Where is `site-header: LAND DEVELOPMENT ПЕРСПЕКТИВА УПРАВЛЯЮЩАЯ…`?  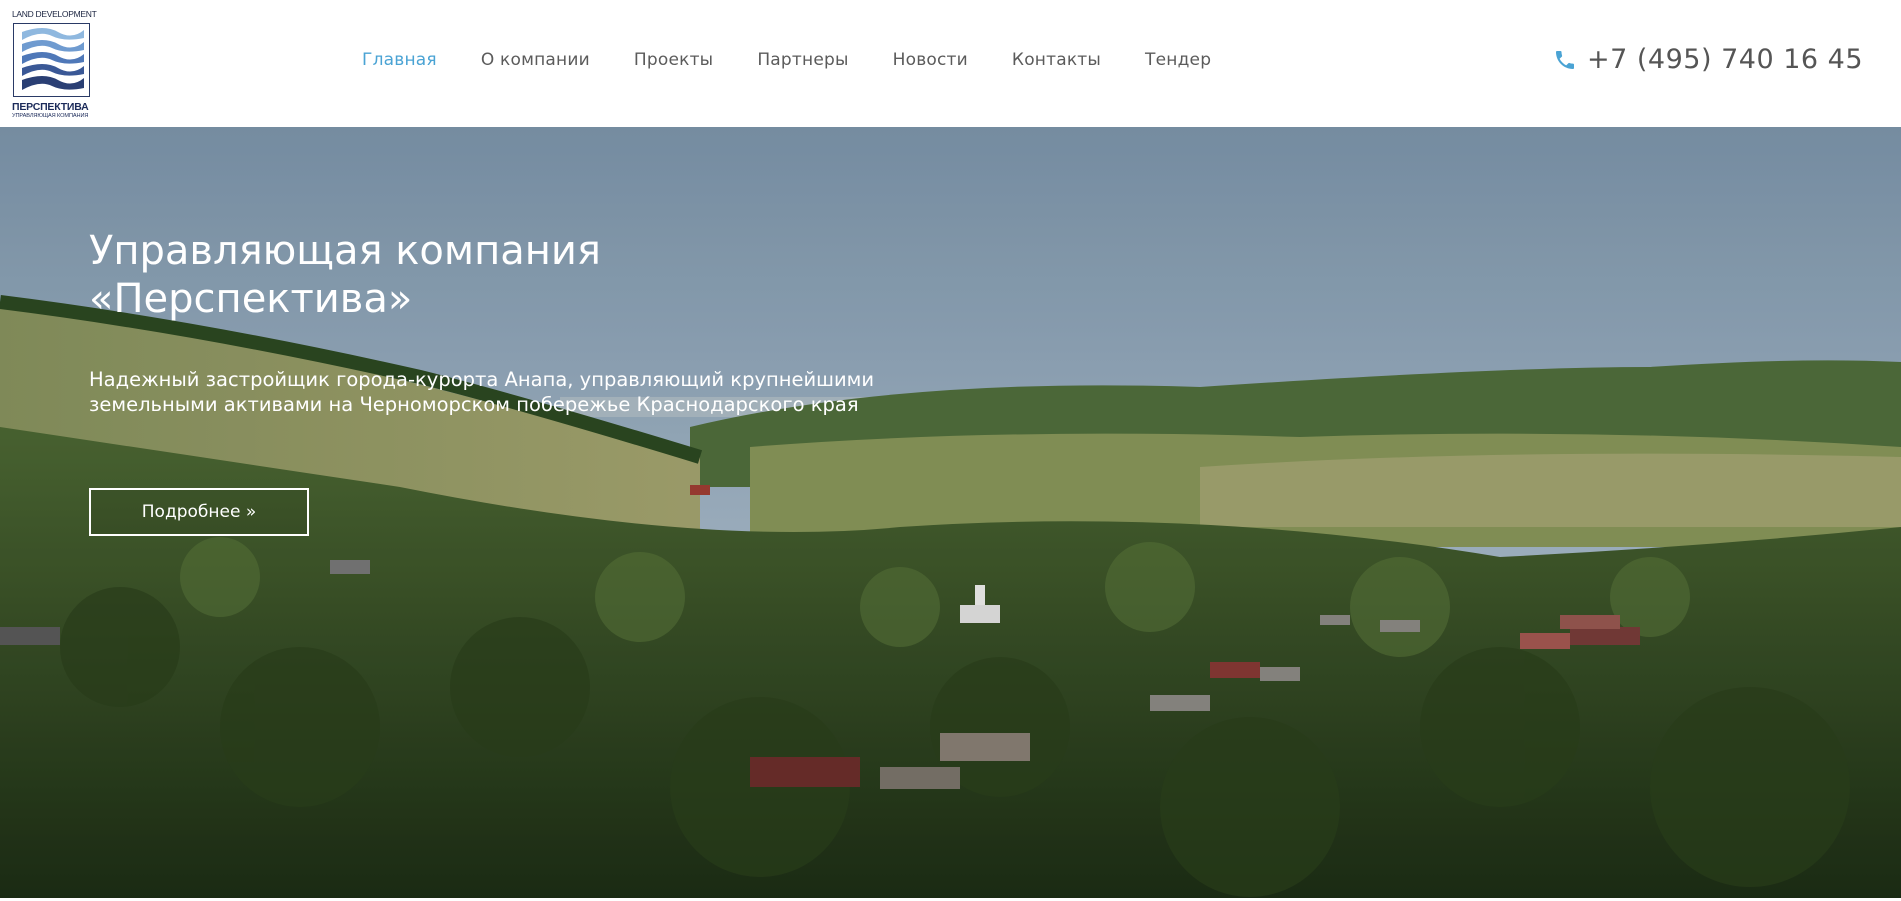
site-header: LAND DEVELOPMENT ПЕРСПЕКТИВА УПРАВЛЯЮЩАЯ… is located at coordinates (950, 63).